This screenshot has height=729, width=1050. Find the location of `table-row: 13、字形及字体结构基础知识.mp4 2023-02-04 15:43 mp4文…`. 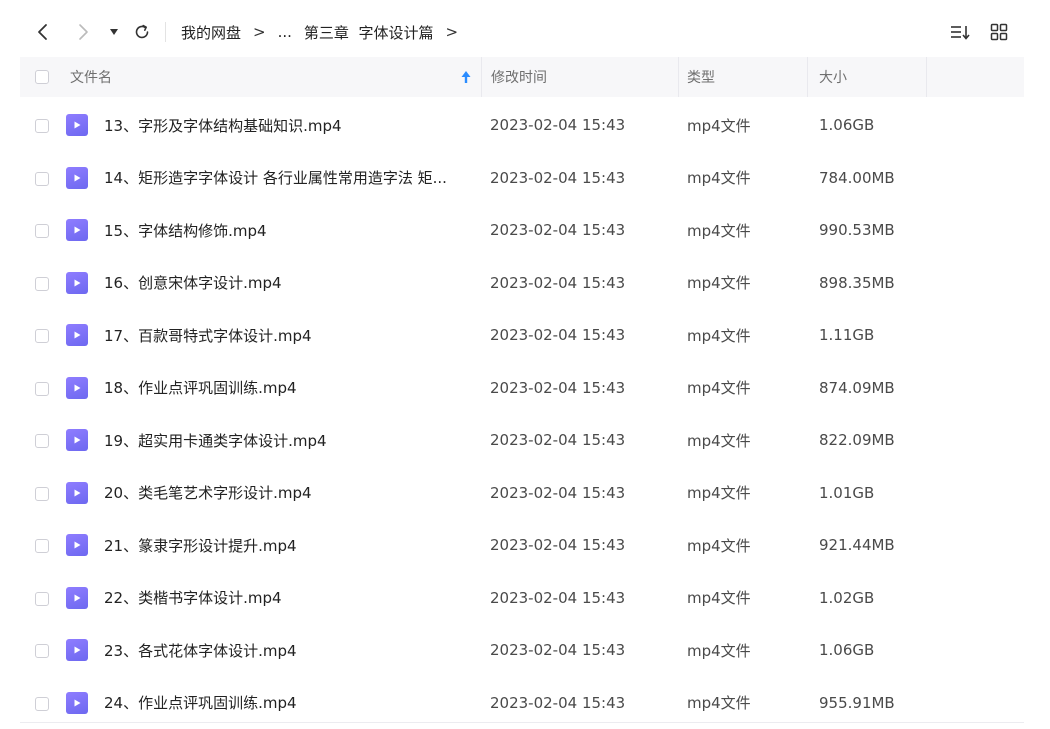

table-row: 13、字形及字体结构基础知识.mp4 2023-02-04 15:43 mp4文… is located at coordinates (522, 125).